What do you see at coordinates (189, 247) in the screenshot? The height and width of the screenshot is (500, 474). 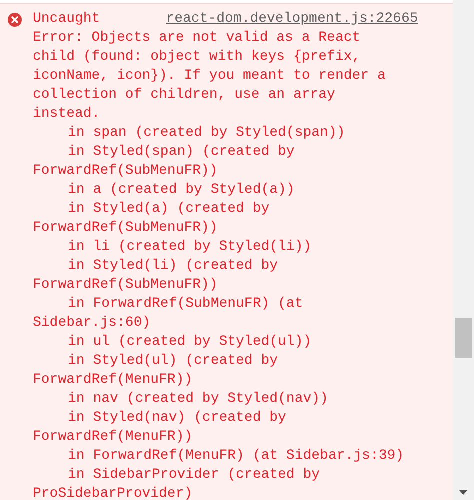 I see `error-text-line: in li (created by Styled(li))` at bounding box center [189, 247].